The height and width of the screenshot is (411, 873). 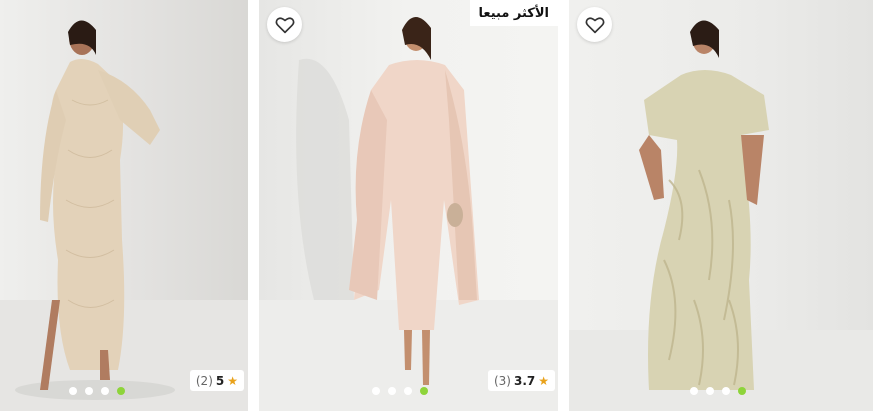 What do you see at coordinates (513, 13) in the screenshot?
I see `best-seller-badge: الأكثر مبيعا` at bounding box center [513, 13].